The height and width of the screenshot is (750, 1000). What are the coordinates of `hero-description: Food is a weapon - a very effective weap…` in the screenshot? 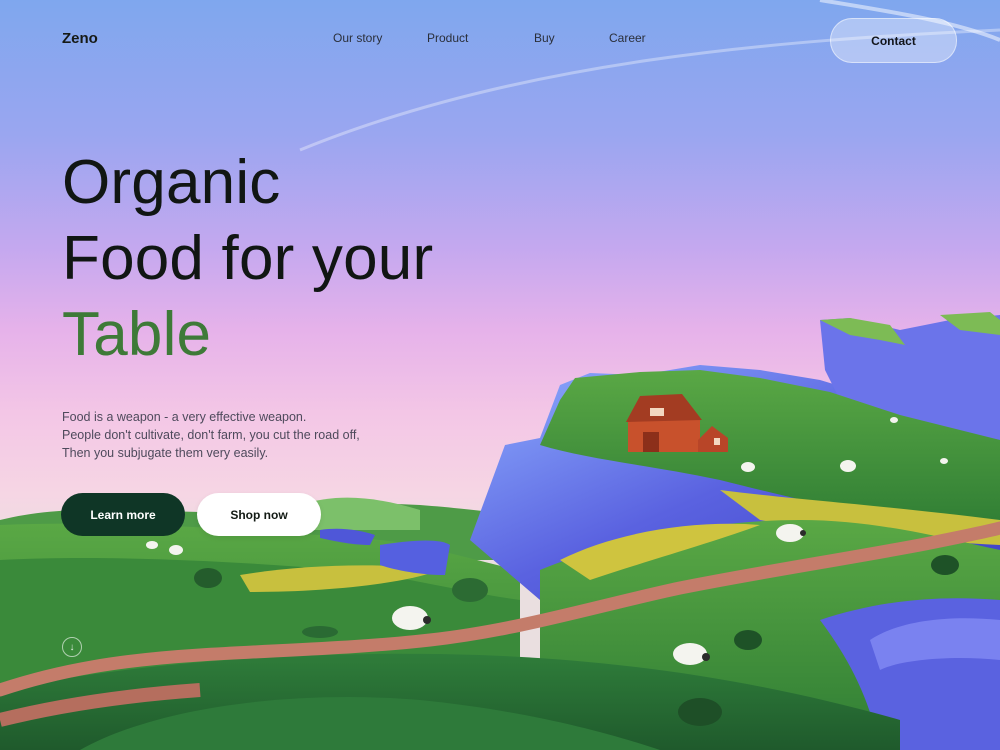 It's located at (211, 435).